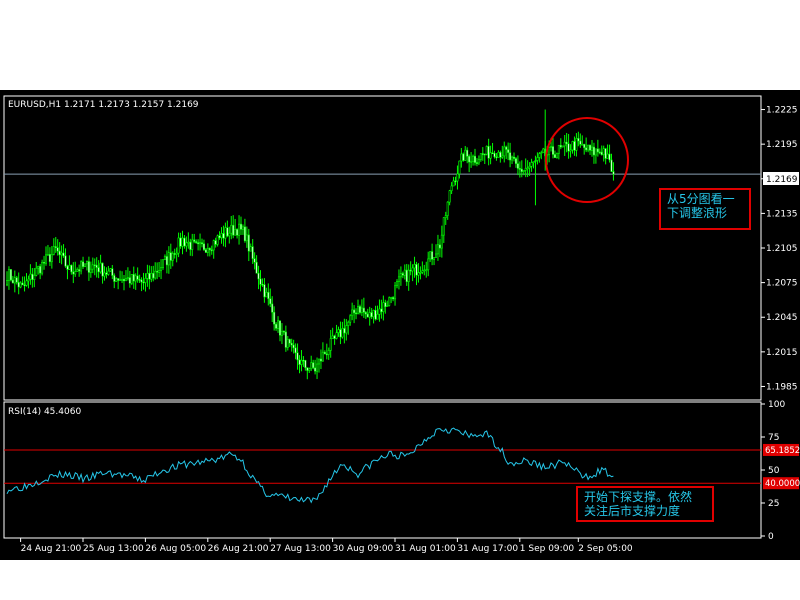 Image resolution: width=800 pixels, height=600 pixels. I want to click on time-tick-label: 2 Sep 05:00, so click(605, 549).